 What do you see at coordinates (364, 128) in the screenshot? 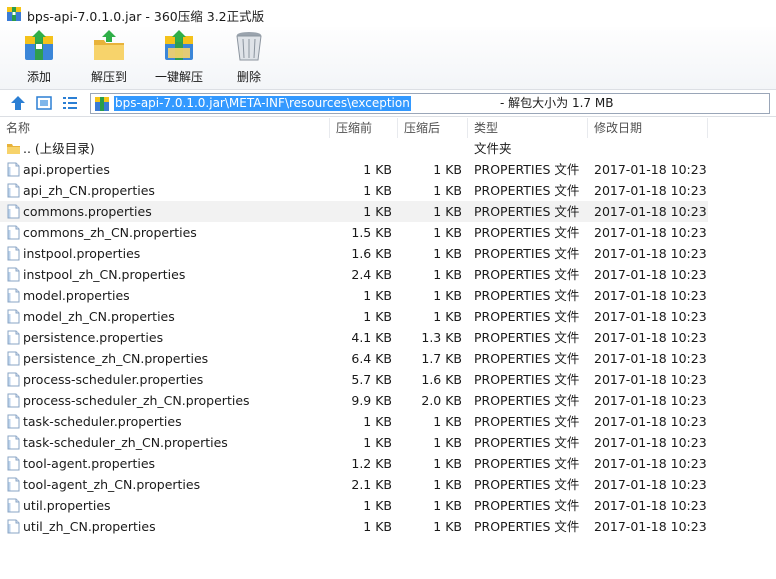
I see `column-packed-size: 压缩前` at bounding box center [364, 128].